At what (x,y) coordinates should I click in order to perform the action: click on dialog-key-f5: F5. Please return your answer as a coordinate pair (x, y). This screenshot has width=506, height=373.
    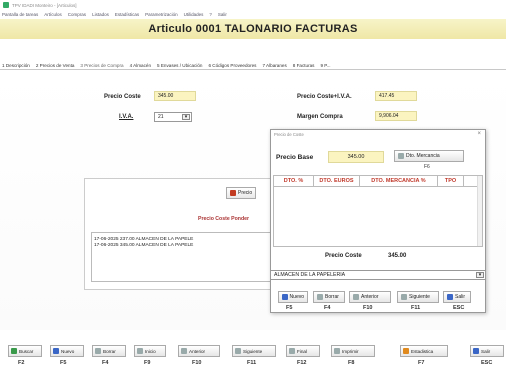
    Looking at the image, I should click on (289, 308).